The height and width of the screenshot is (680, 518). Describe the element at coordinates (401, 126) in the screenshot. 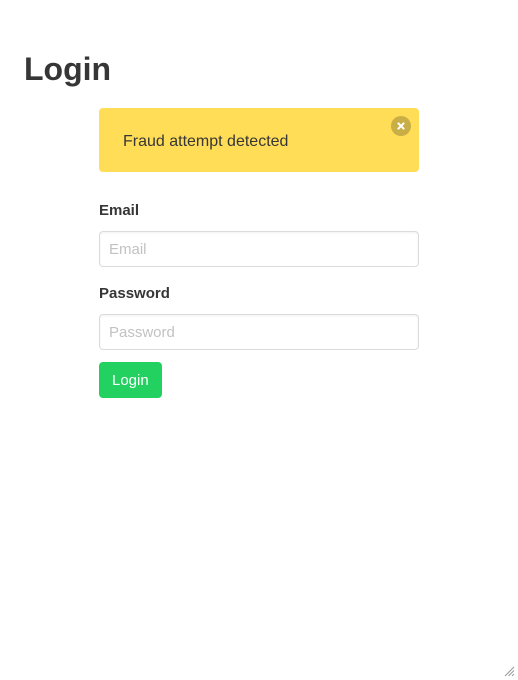

I see `close-notification-button` at that location.